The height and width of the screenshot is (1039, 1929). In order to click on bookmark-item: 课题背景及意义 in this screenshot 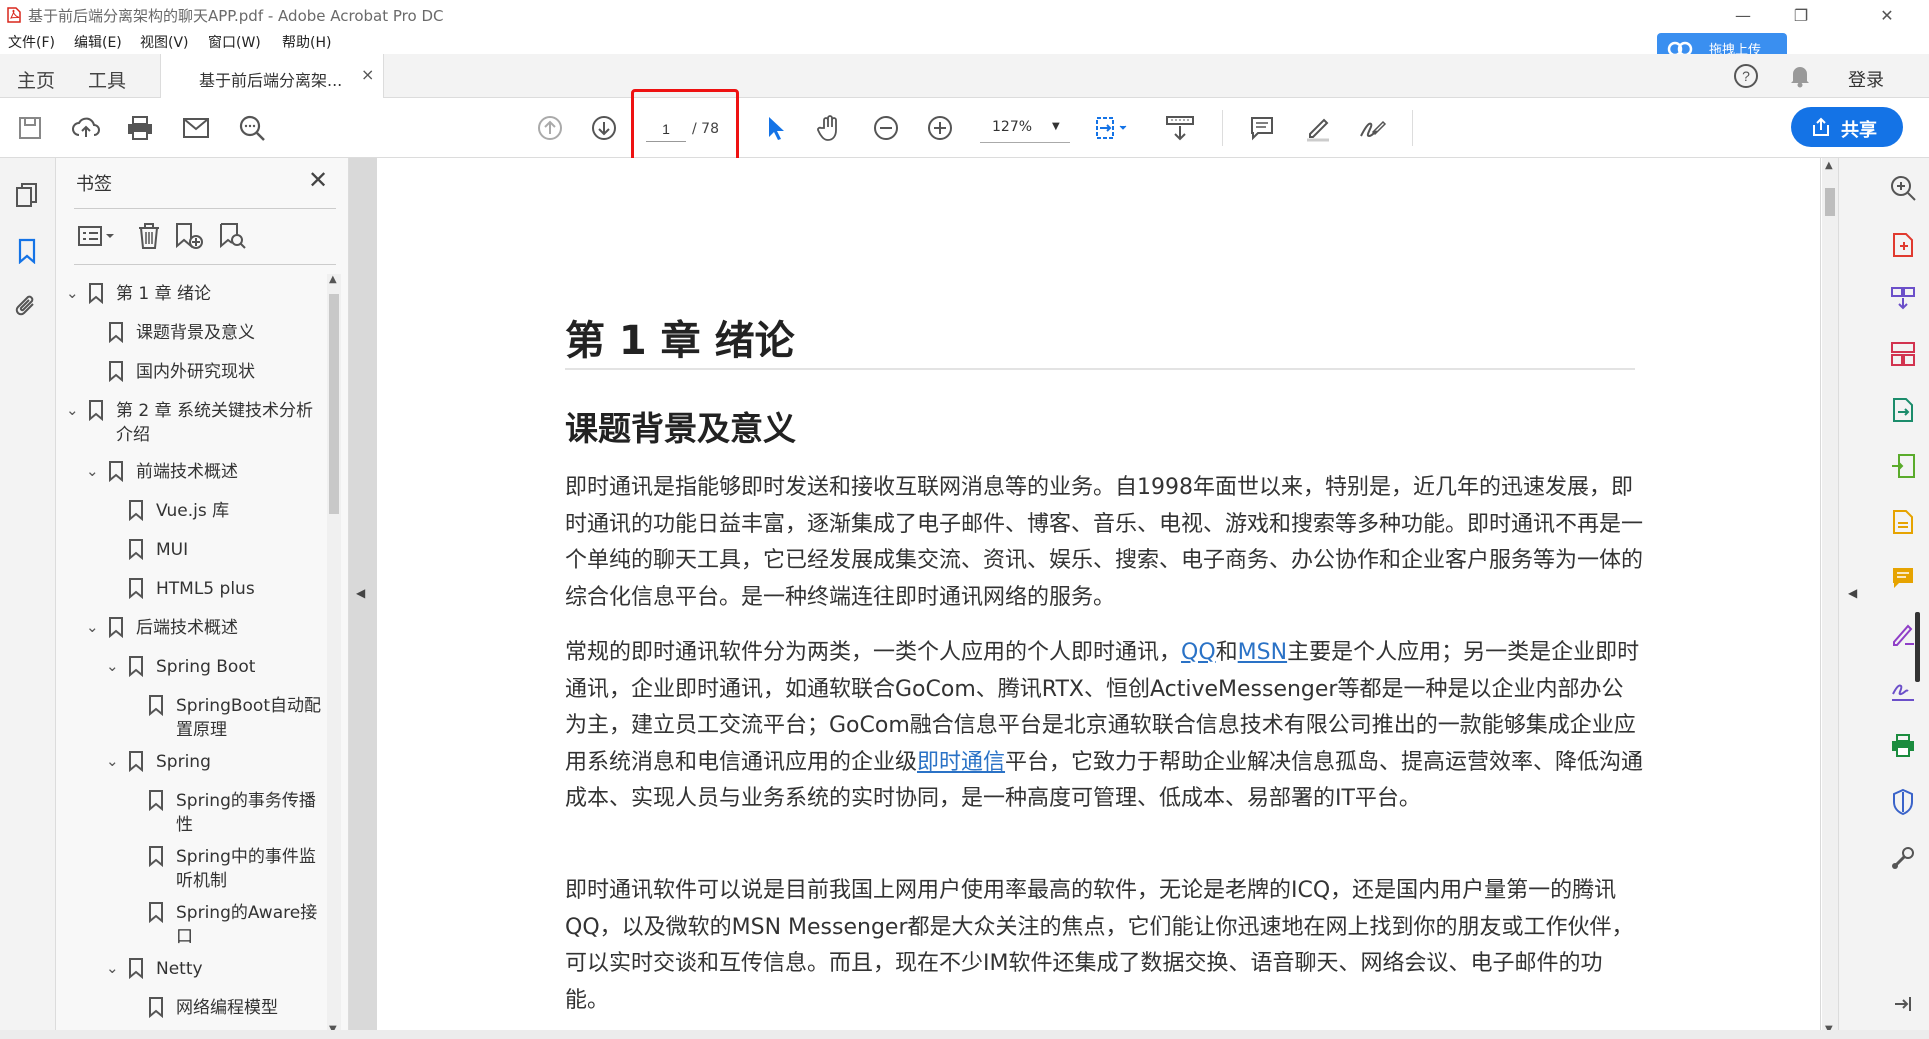, I will do `click(186, 334)`.